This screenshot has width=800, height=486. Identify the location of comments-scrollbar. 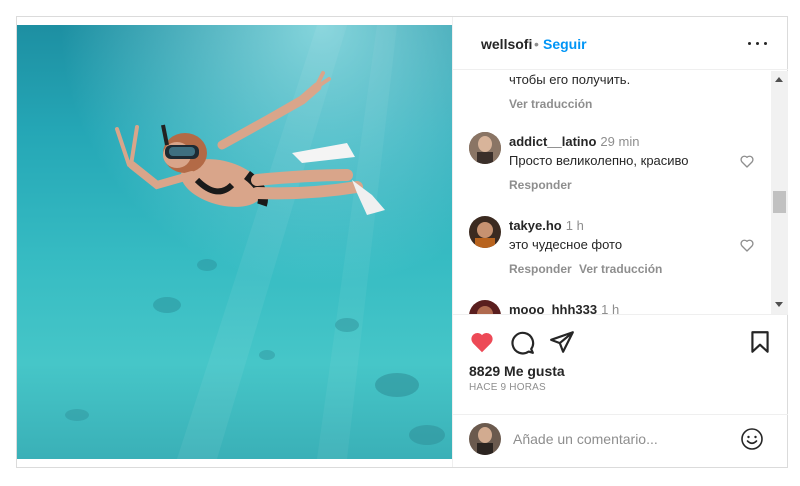
(779, 192).